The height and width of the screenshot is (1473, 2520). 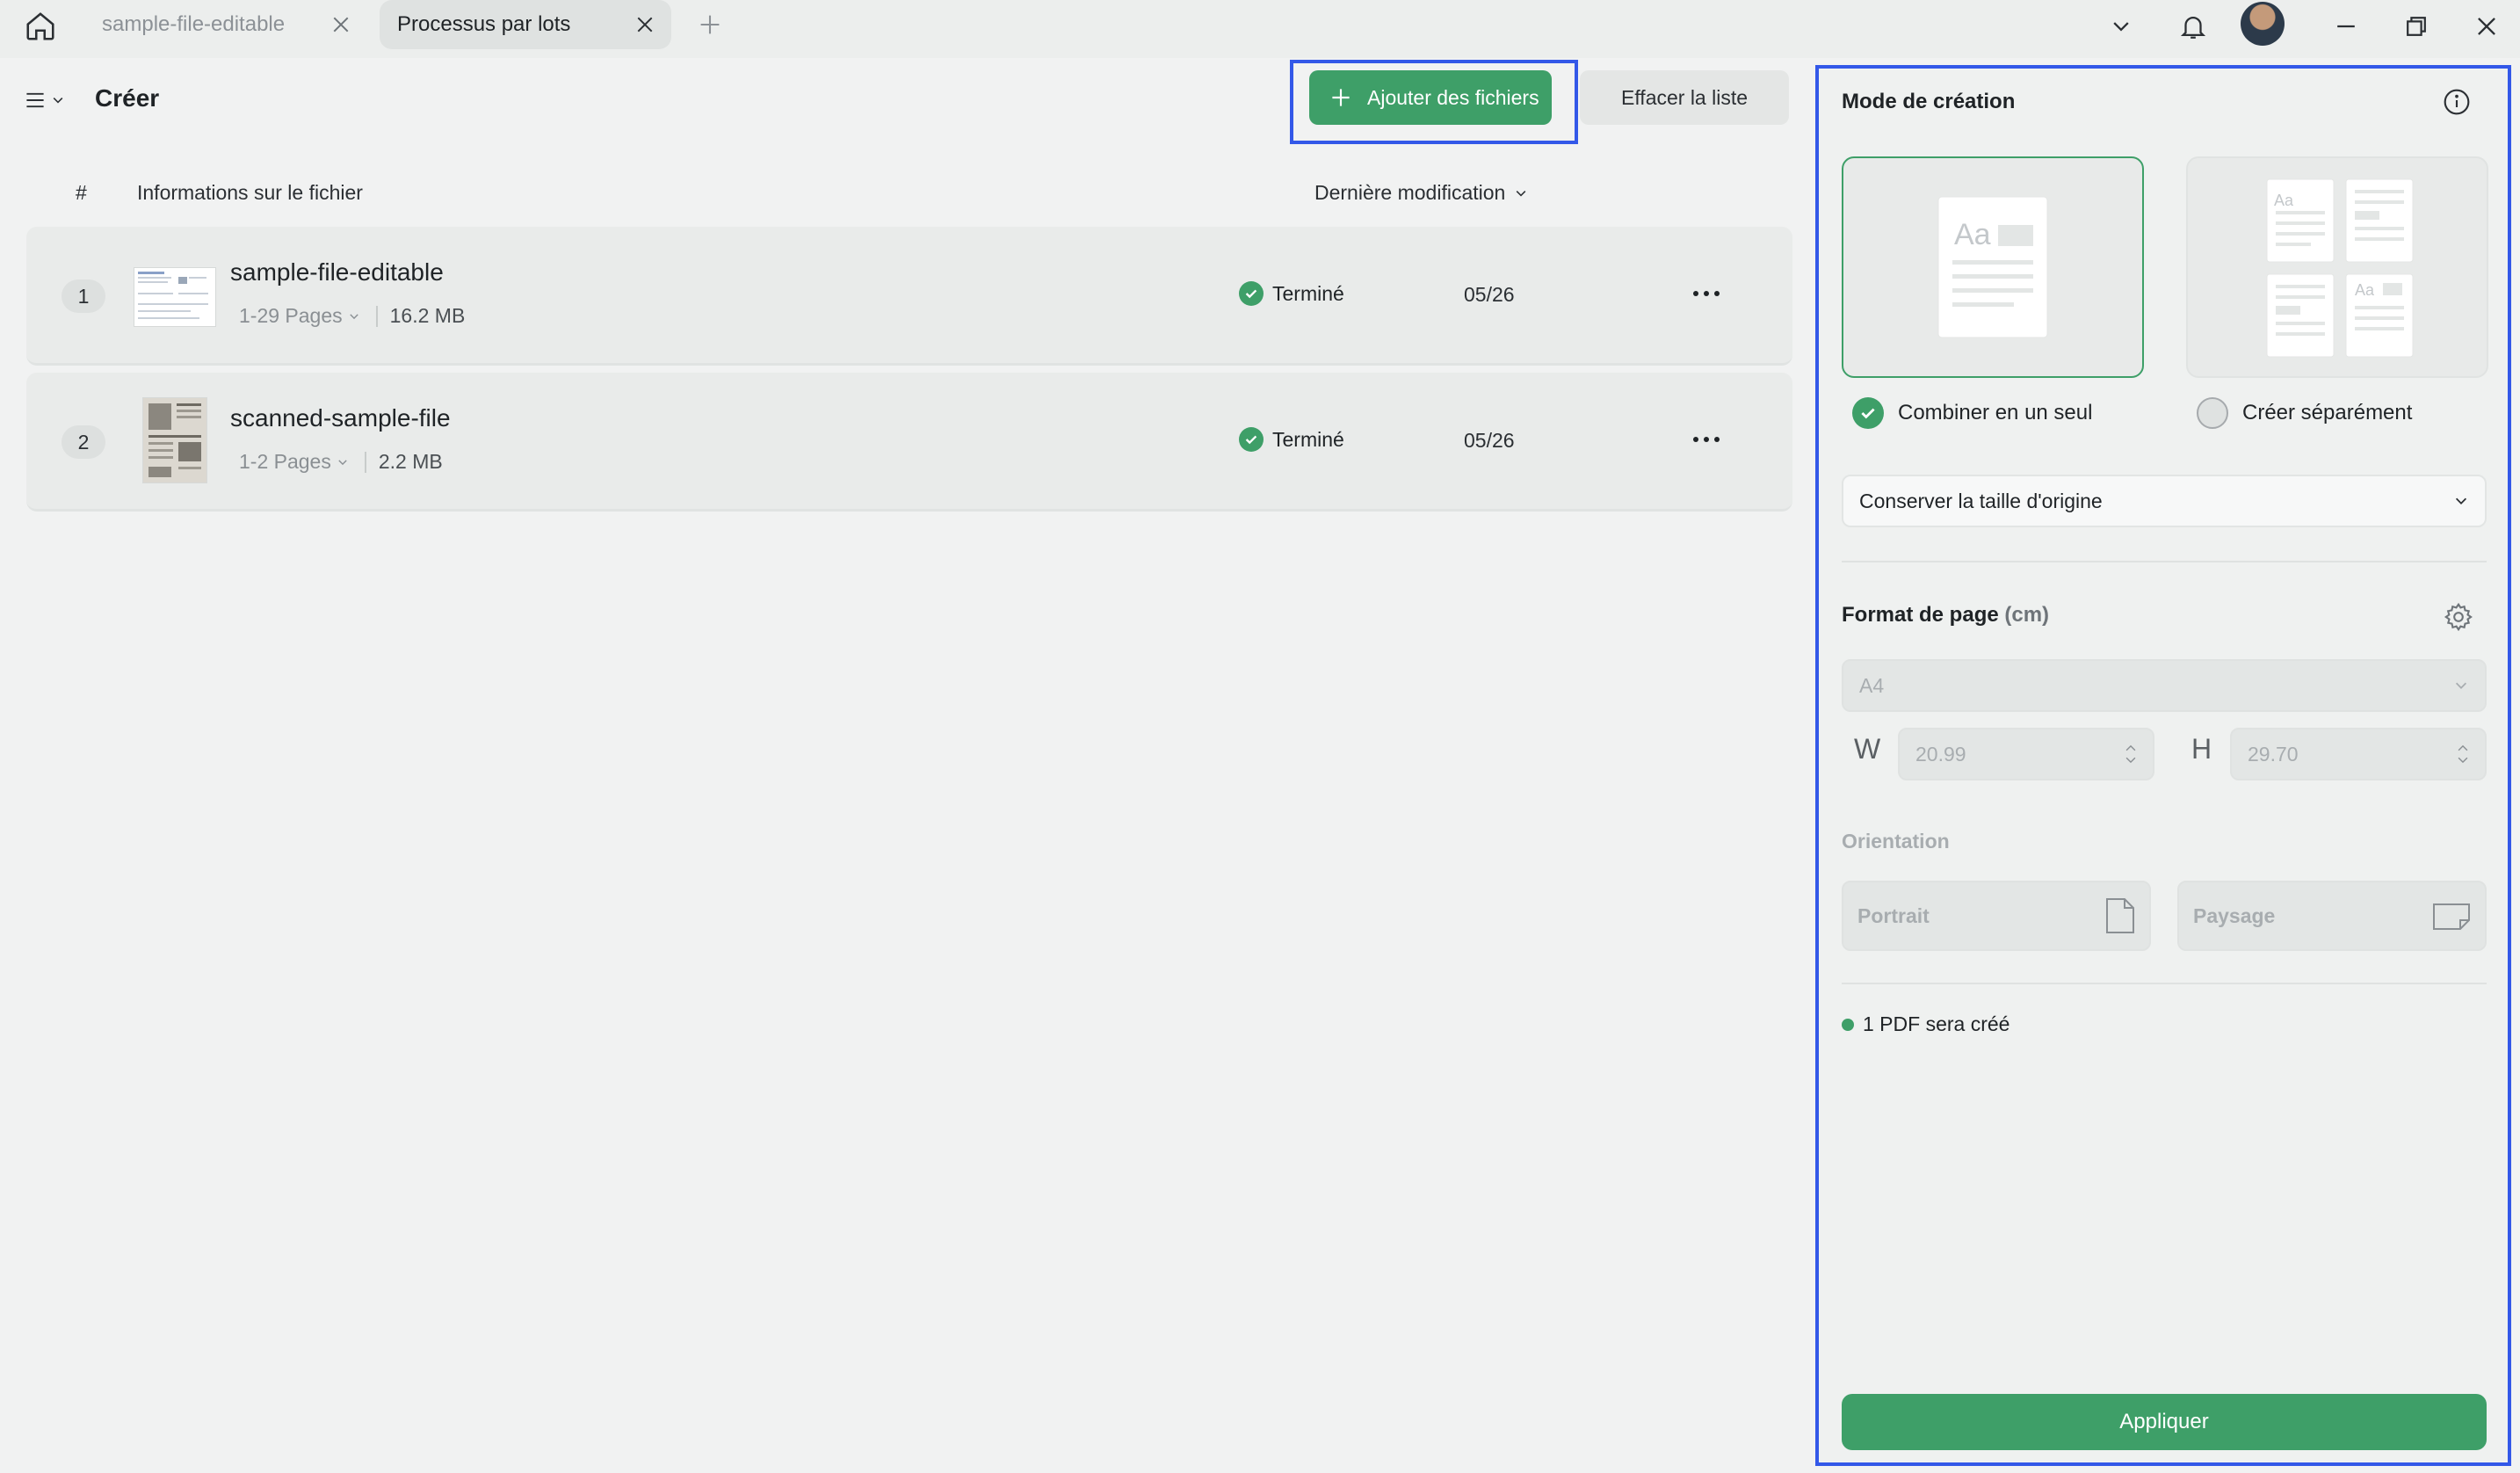 I want to click on home-icon, so click(x=40, y=26).